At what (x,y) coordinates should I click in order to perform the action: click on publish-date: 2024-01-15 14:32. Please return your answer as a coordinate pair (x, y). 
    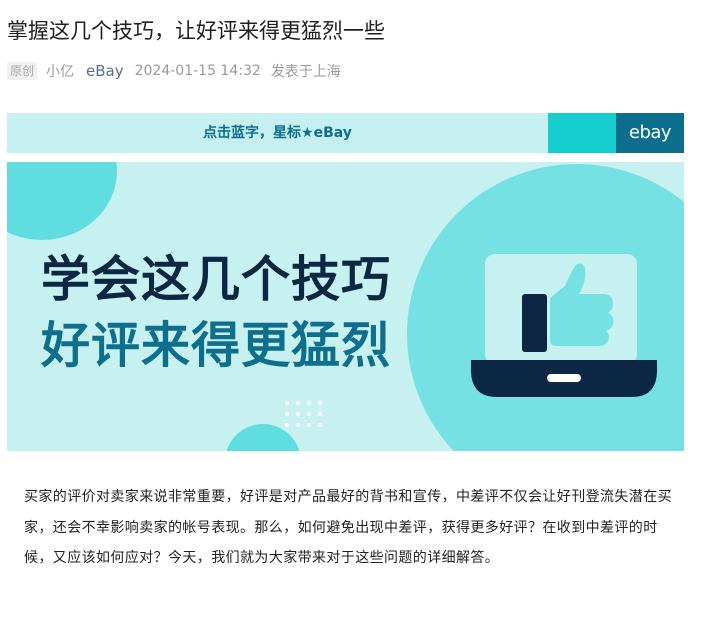
    Looking at the image, I should click on (197, 71).